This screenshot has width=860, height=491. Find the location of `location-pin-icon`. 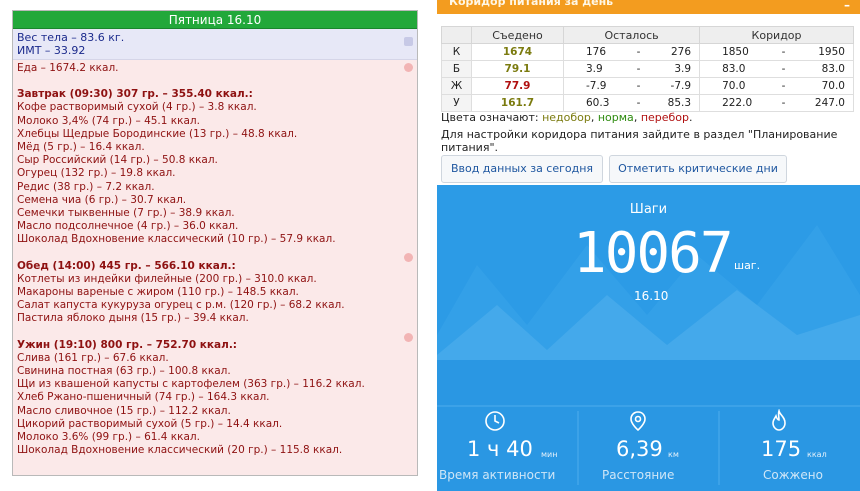

location-pin-icon is located at coordinates (638, 421).